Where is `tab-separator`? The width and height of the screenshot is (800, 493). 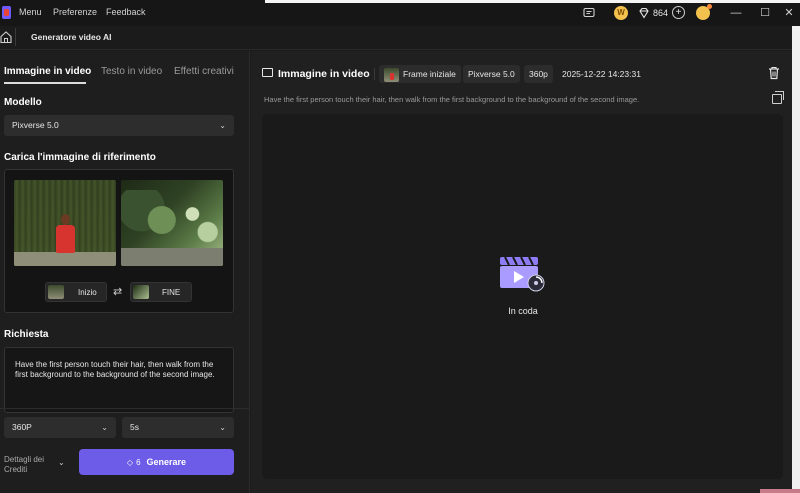 tab-separator is located at coordinates (15, 37).